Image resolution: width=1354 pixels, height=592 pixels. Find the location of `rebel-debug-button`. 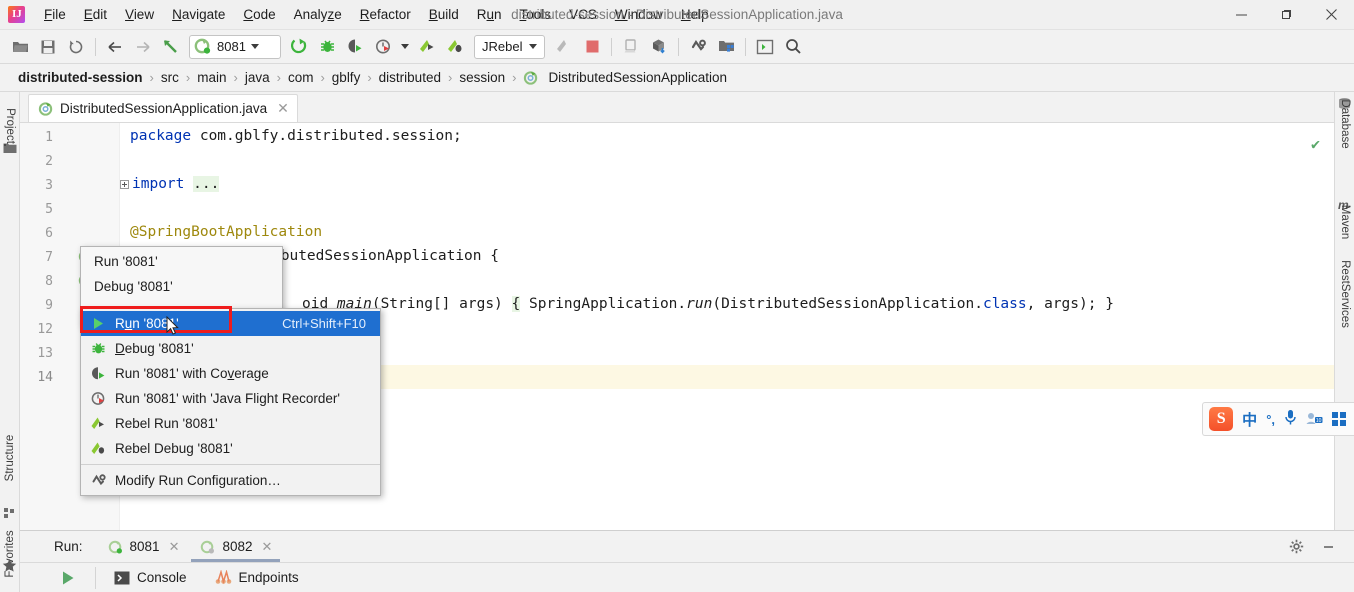

rebel-debug-button is located at coordinates (455, 47).